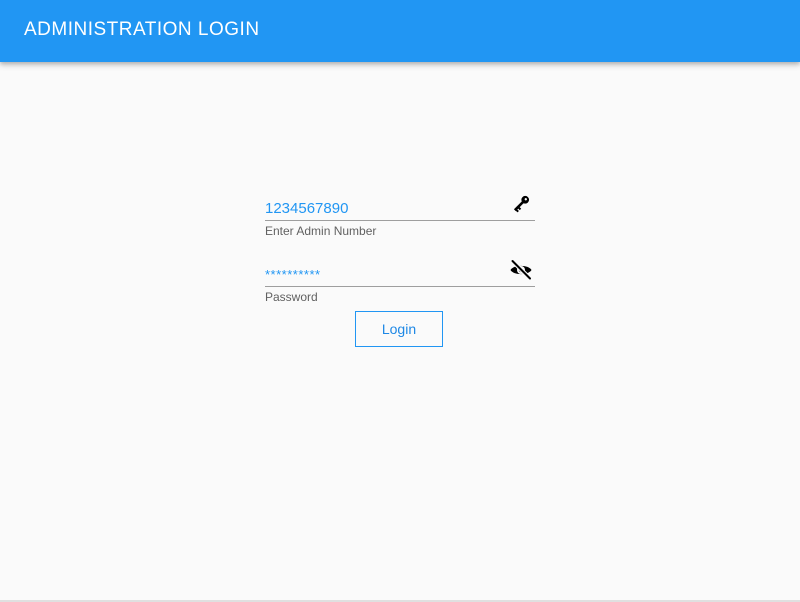  What do you see at coordinates (399, 329) in the screenshot?
I see `login-button: Login` at bounding box center [399, 329].